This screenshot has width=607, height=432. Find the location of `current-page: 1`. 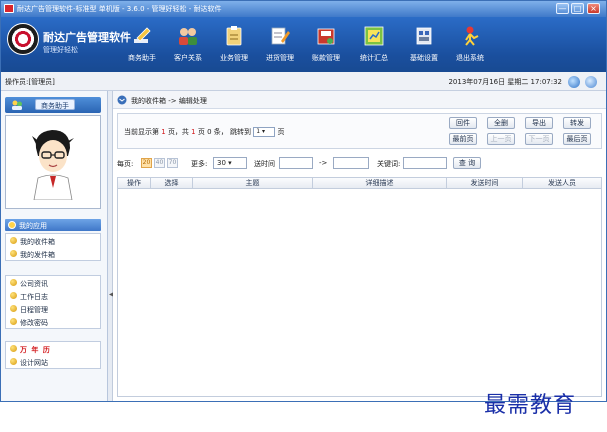

current-page: 1 is located at coordinates (163, 132).